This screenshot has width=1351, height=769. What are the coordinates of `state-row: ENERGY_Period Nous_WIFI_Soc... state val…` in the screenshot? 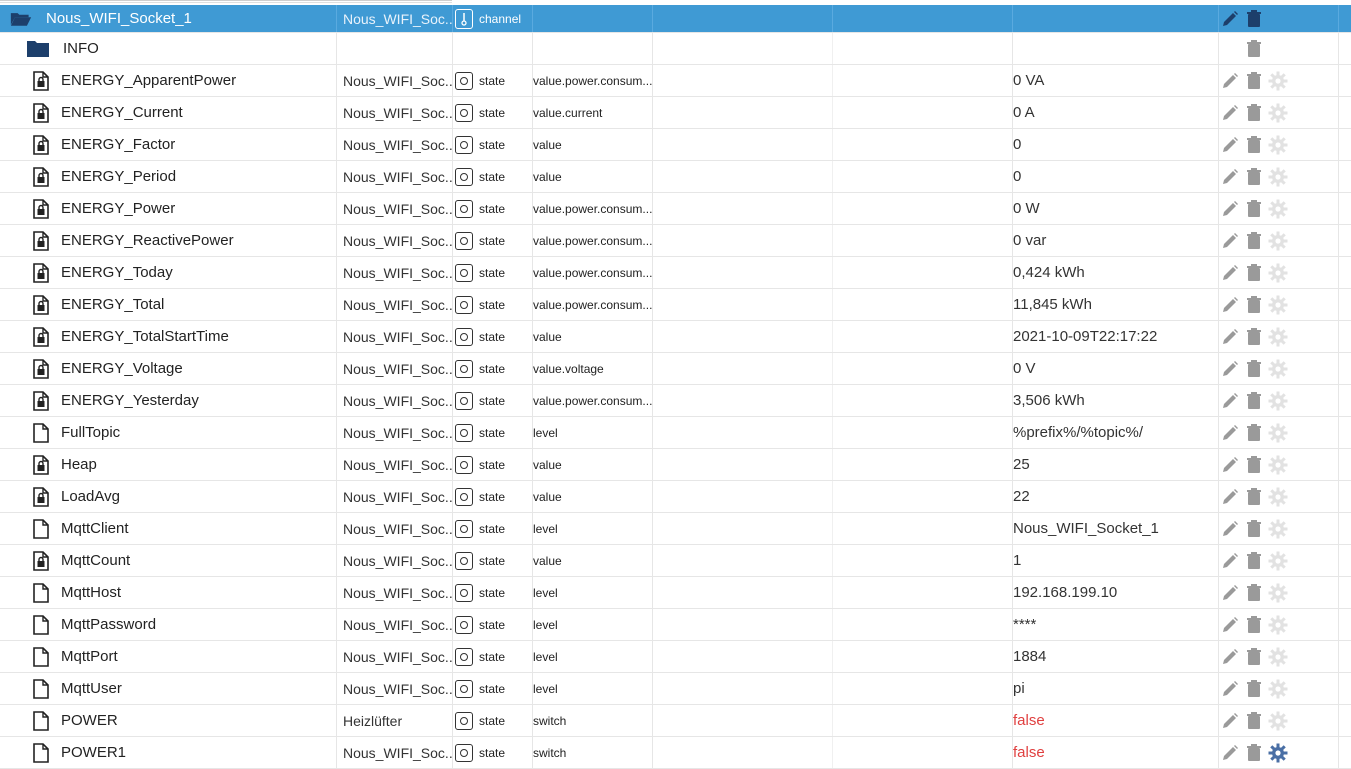 It's located at (675, 177).